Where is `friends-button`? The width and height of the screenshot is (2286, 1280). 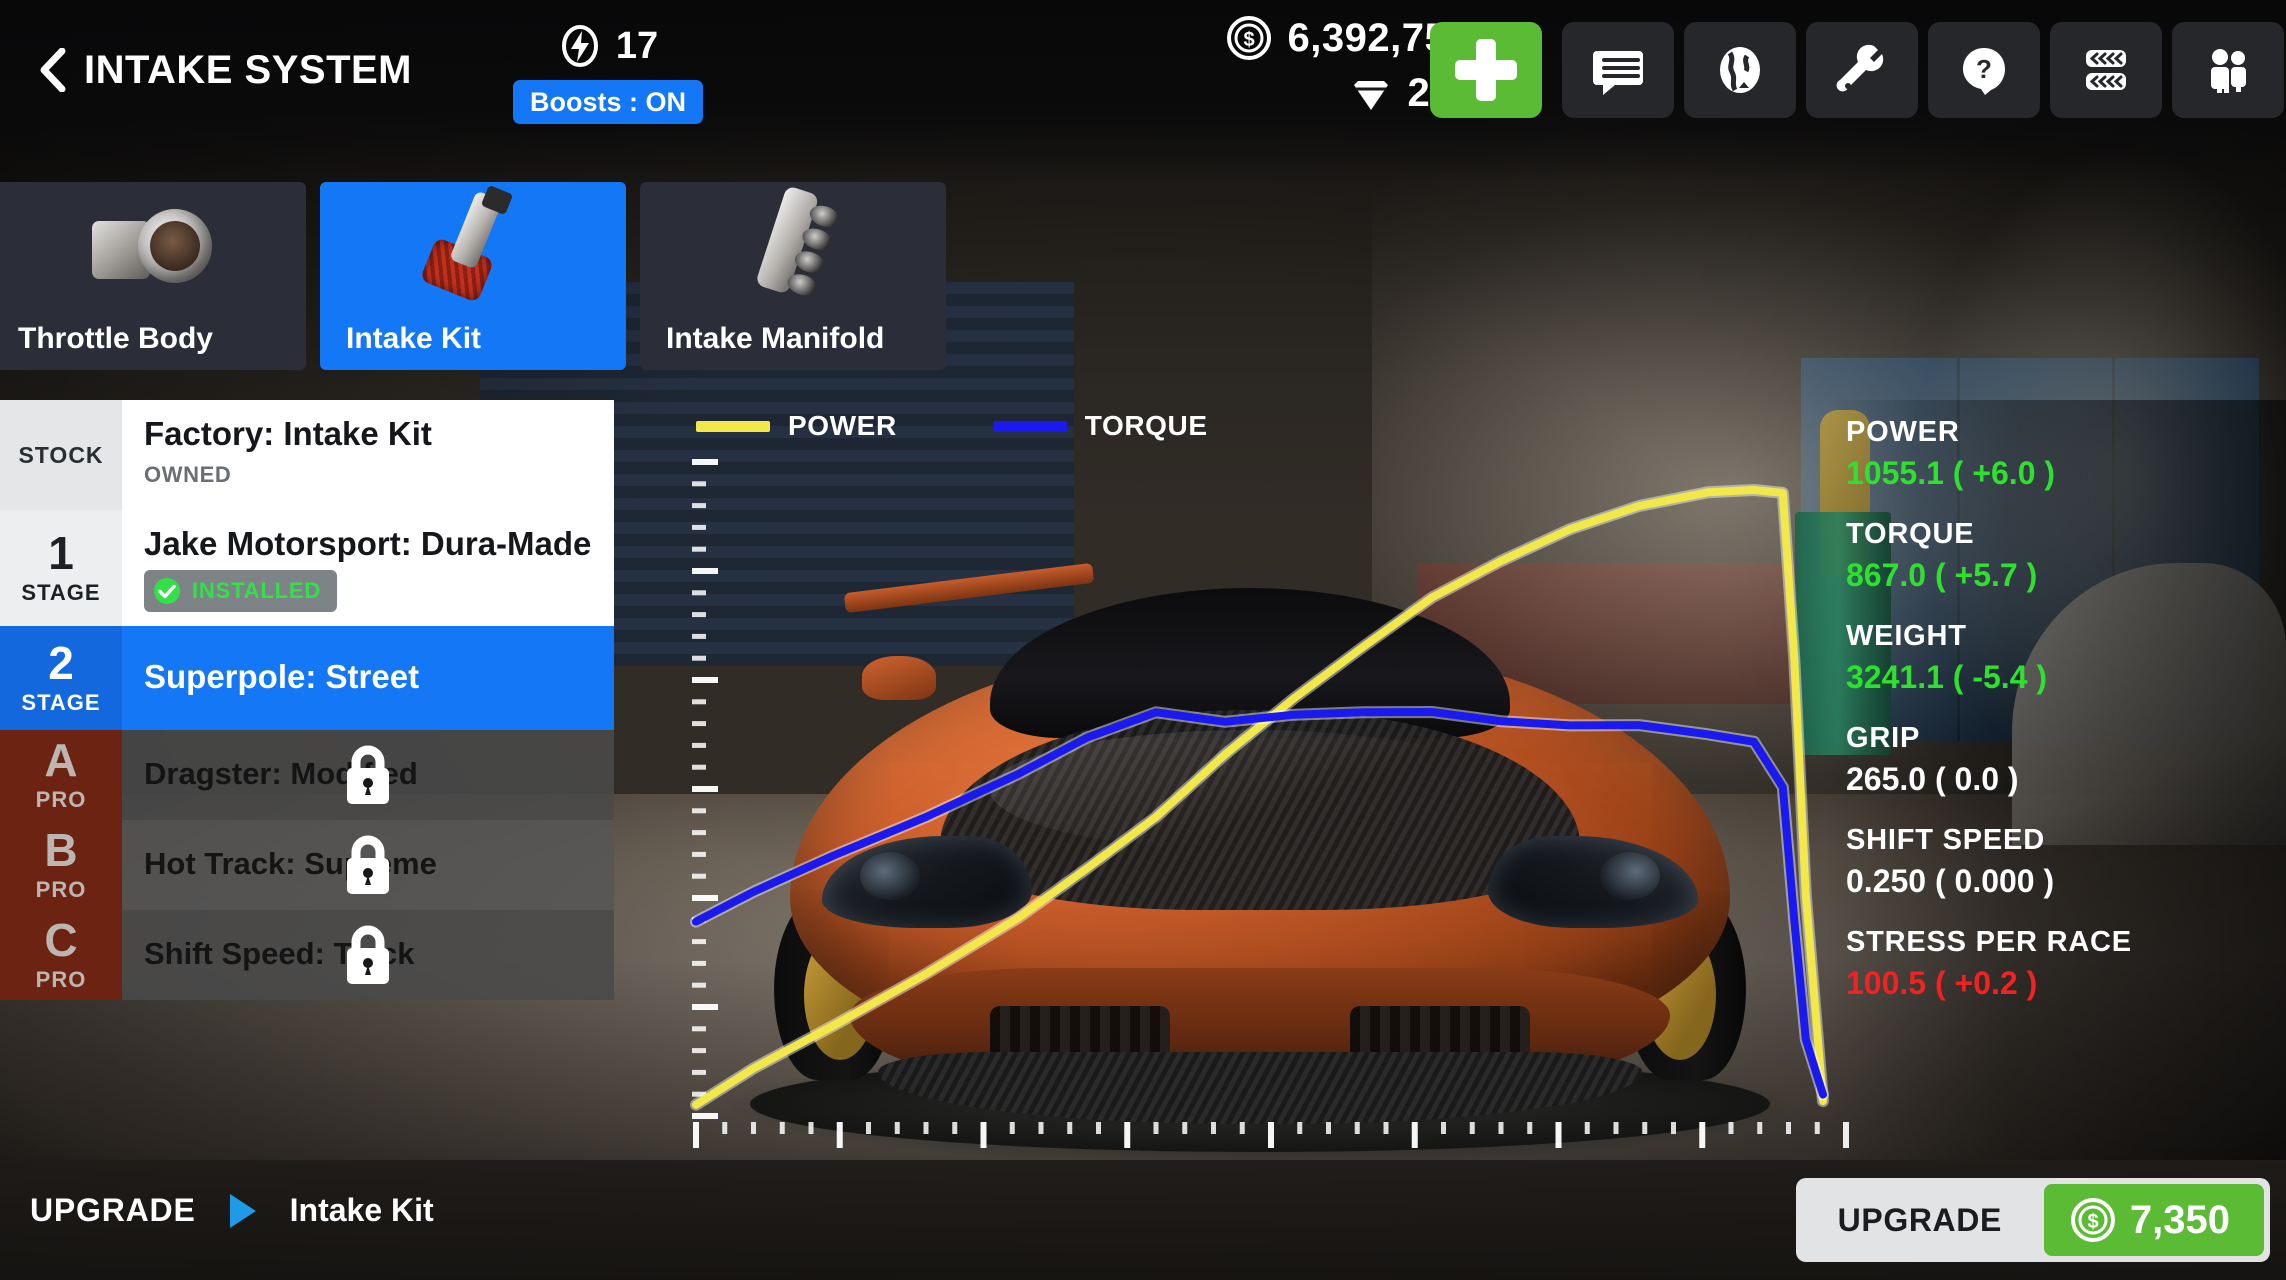 friends-button is located at coordinates (2228, 70).